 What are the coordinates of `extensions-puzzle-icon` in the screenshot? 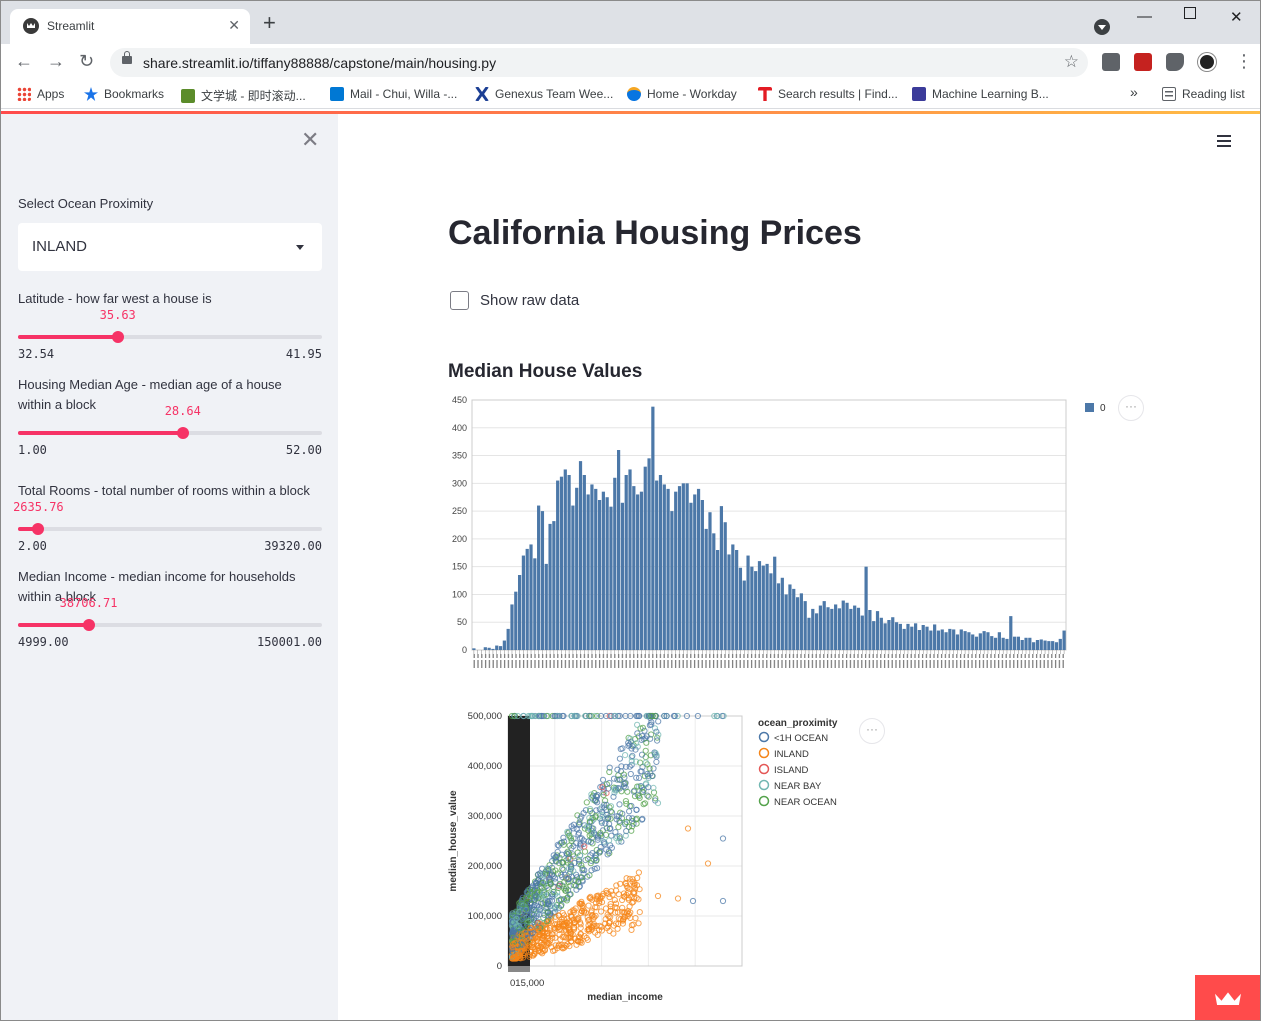 It's located at (1175, 62).